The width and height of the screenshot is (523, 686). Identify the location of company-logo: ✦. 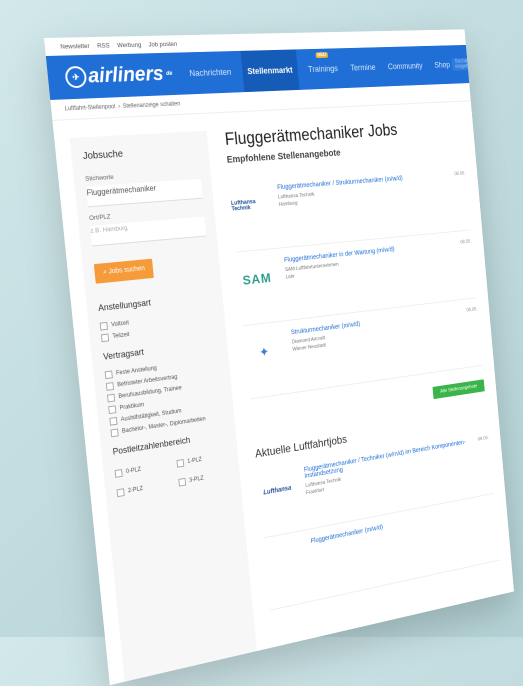
(264, 352).